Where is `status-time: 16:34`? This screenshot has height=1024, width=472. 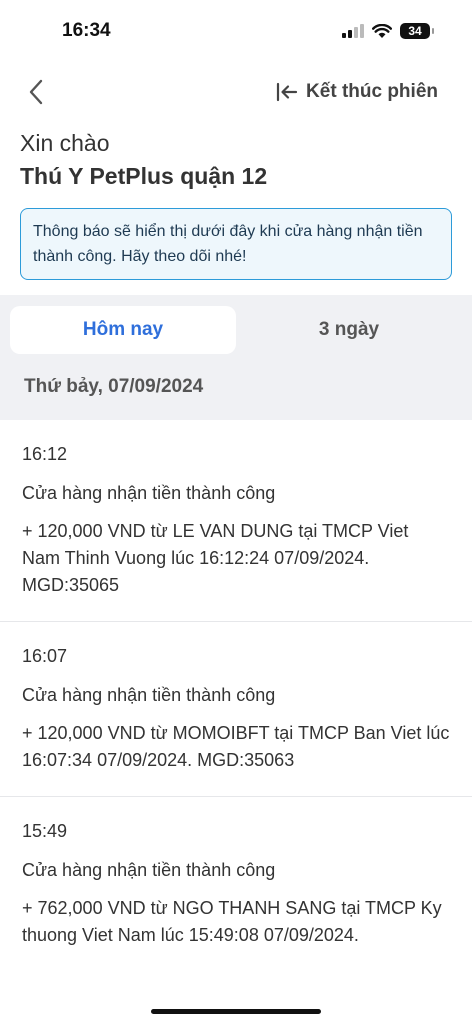
status-time: 16:34 is located at coordinates (86, 30).